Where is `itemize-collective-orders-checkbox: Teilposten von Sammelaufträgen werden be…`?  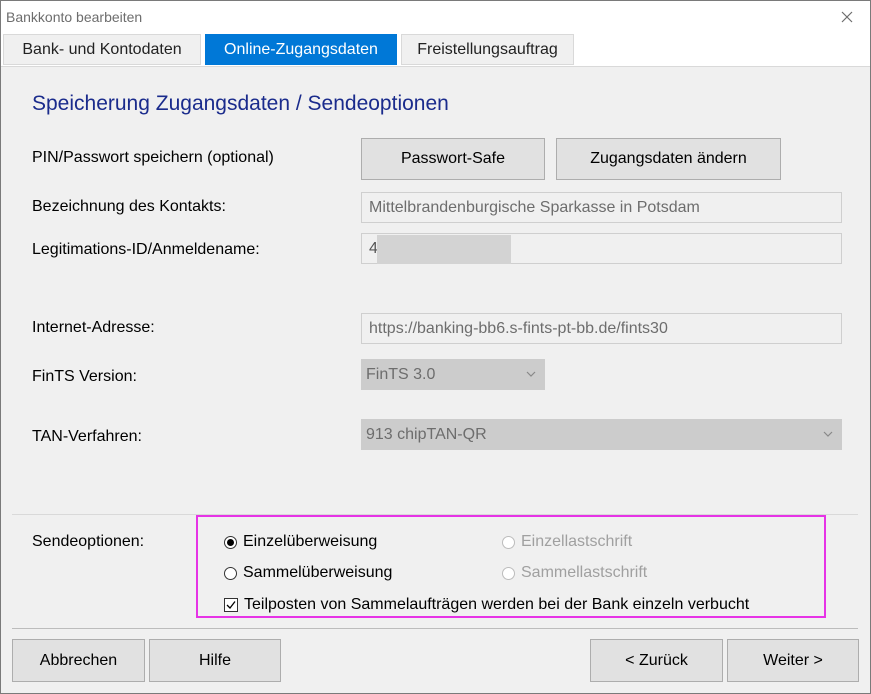
itemize-collective-orders-checkbox: Teilposten von Sammelaufträgen werden be… is located at coordinates (486, 605).